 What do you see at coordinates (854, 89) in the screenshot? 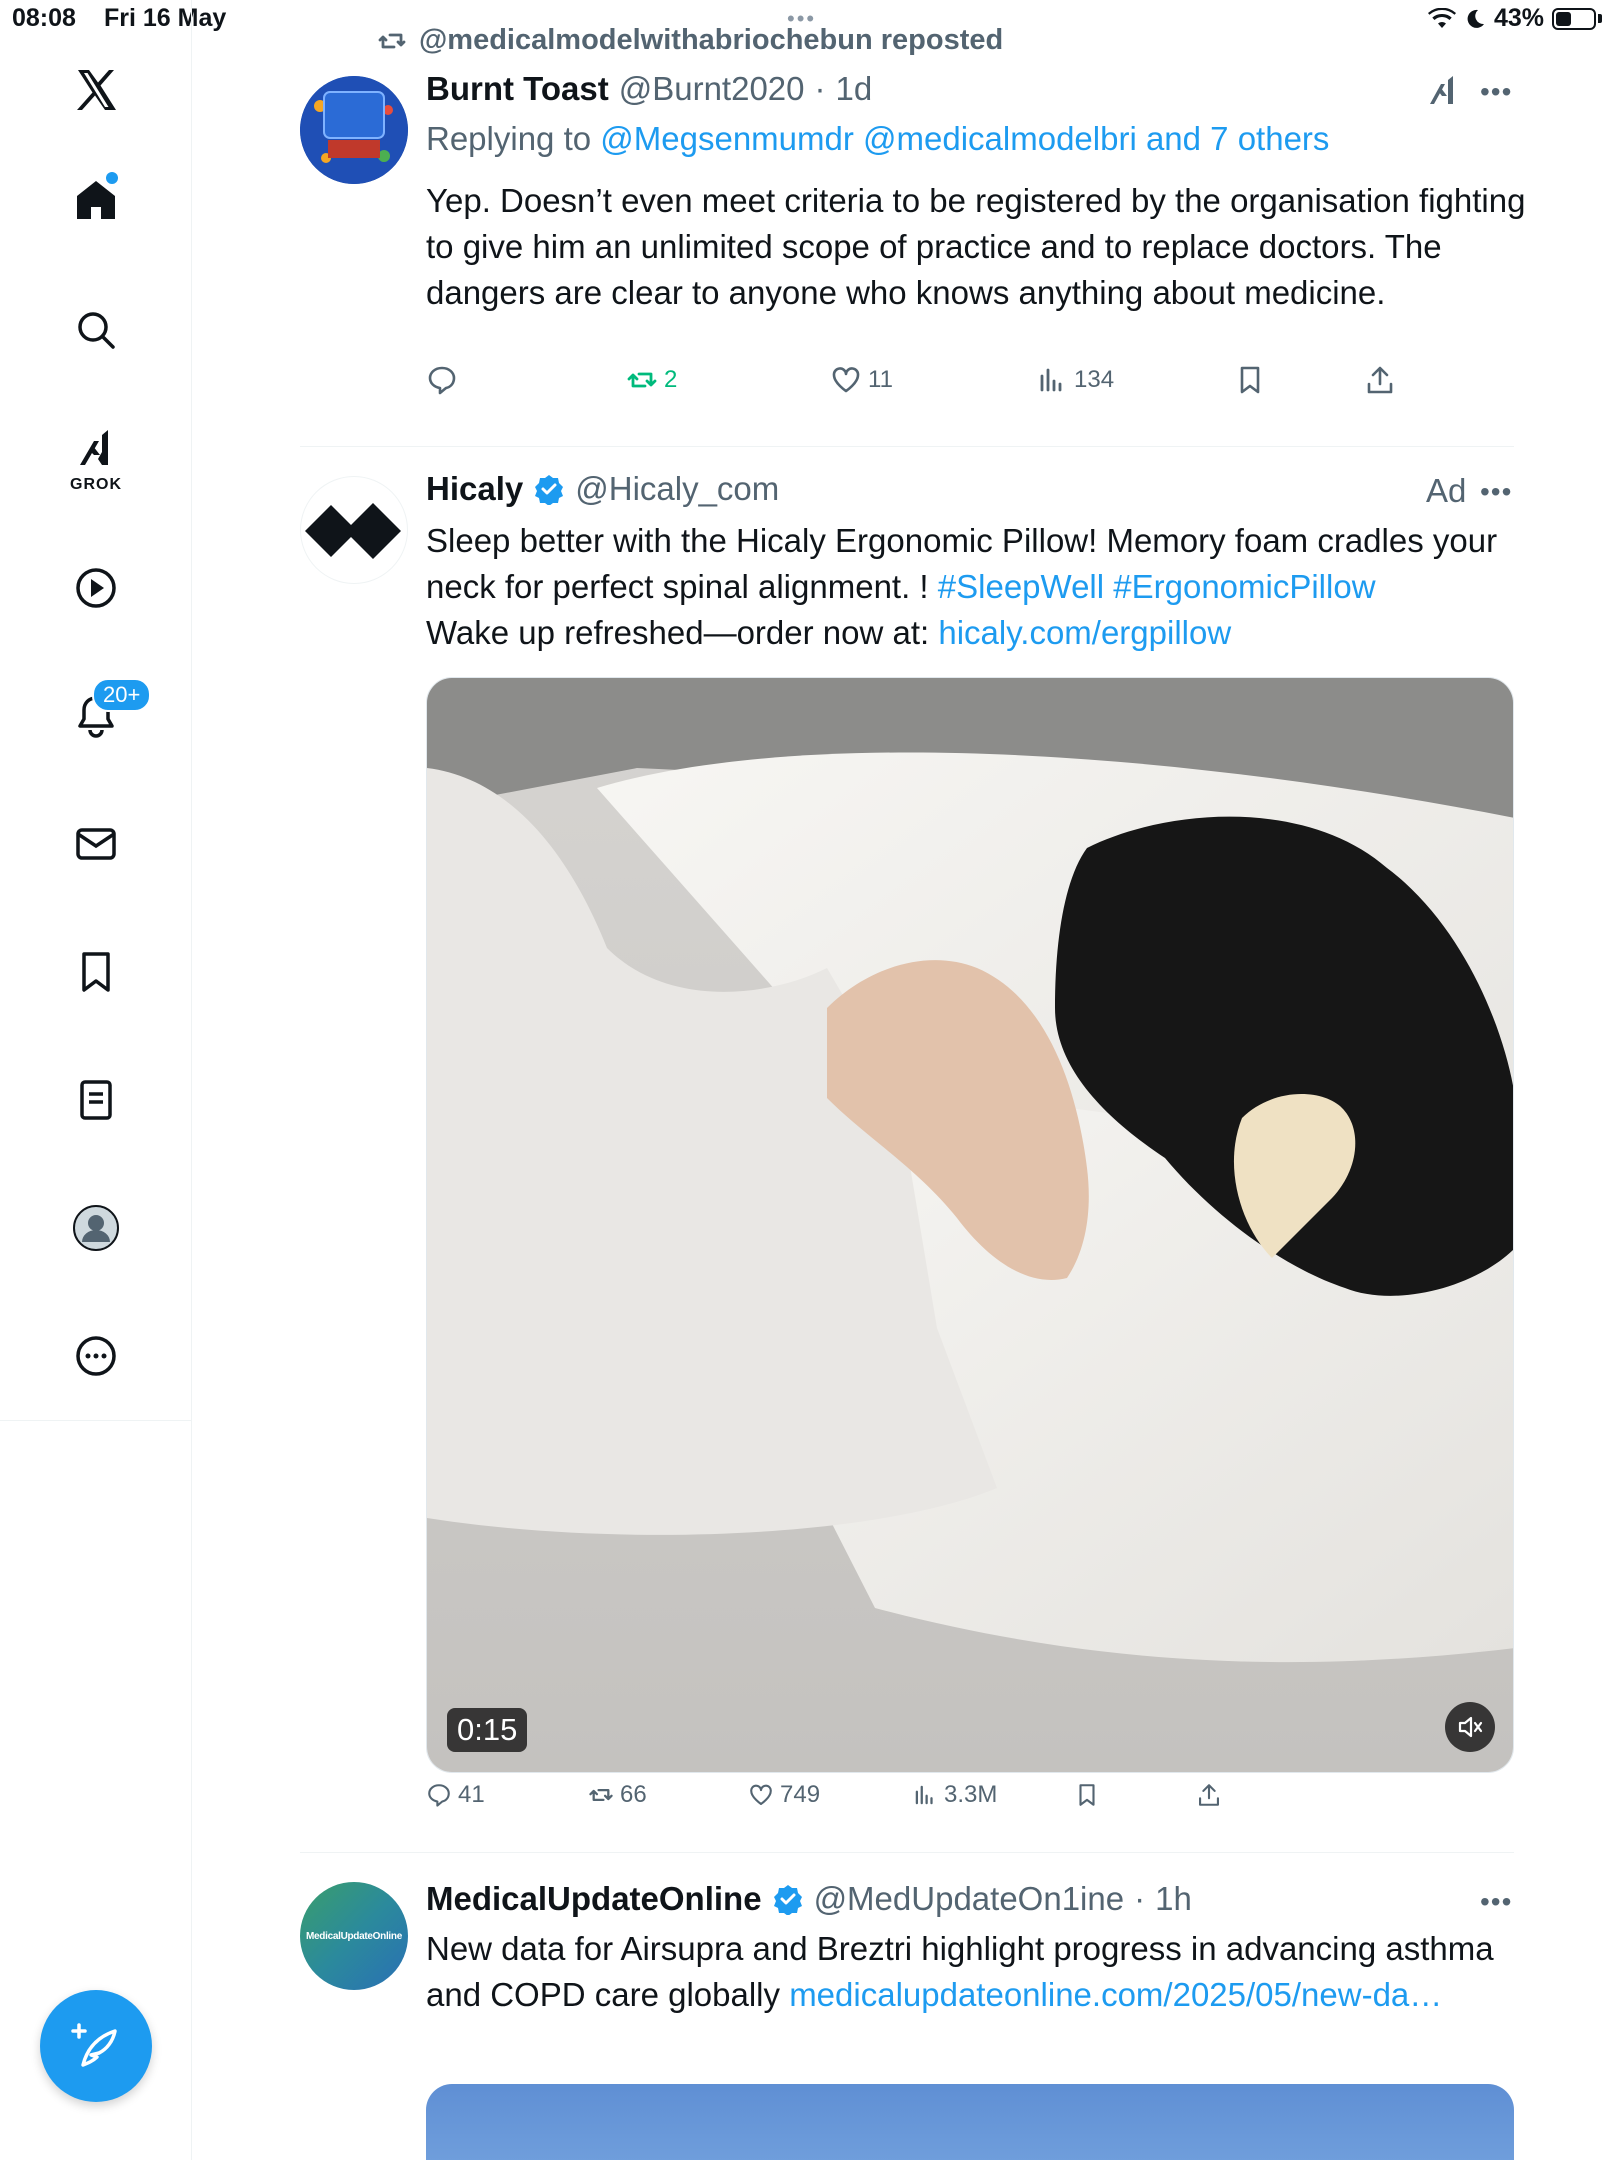
I see `post-time: 1d` at bounding box center [854, 89].